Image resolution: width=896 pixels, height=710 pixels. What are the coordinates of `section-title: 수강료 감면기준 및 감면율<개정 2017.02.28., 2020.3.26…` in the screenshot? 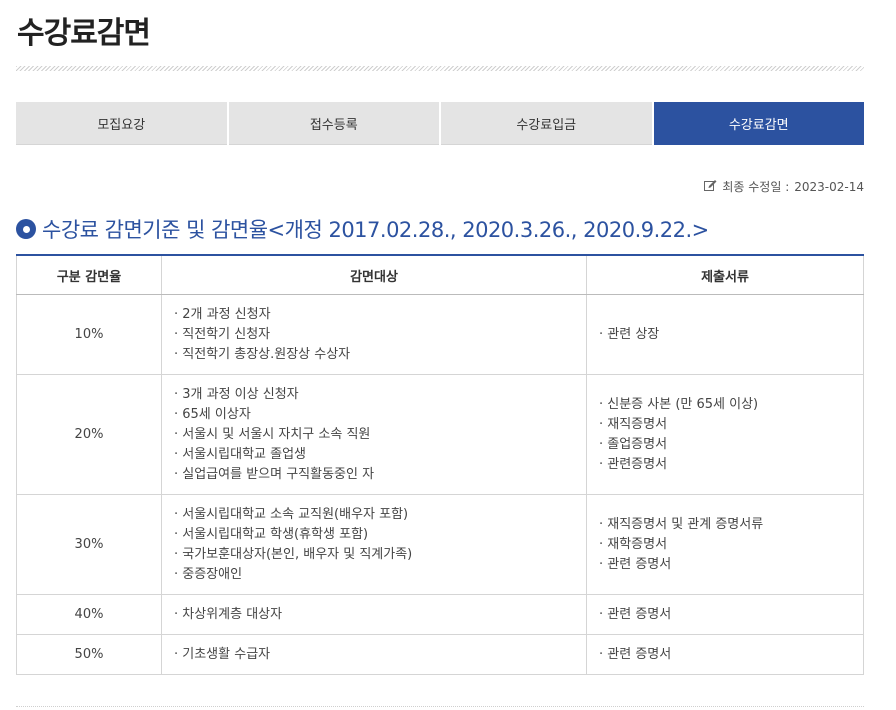 It's located at (375, 230).